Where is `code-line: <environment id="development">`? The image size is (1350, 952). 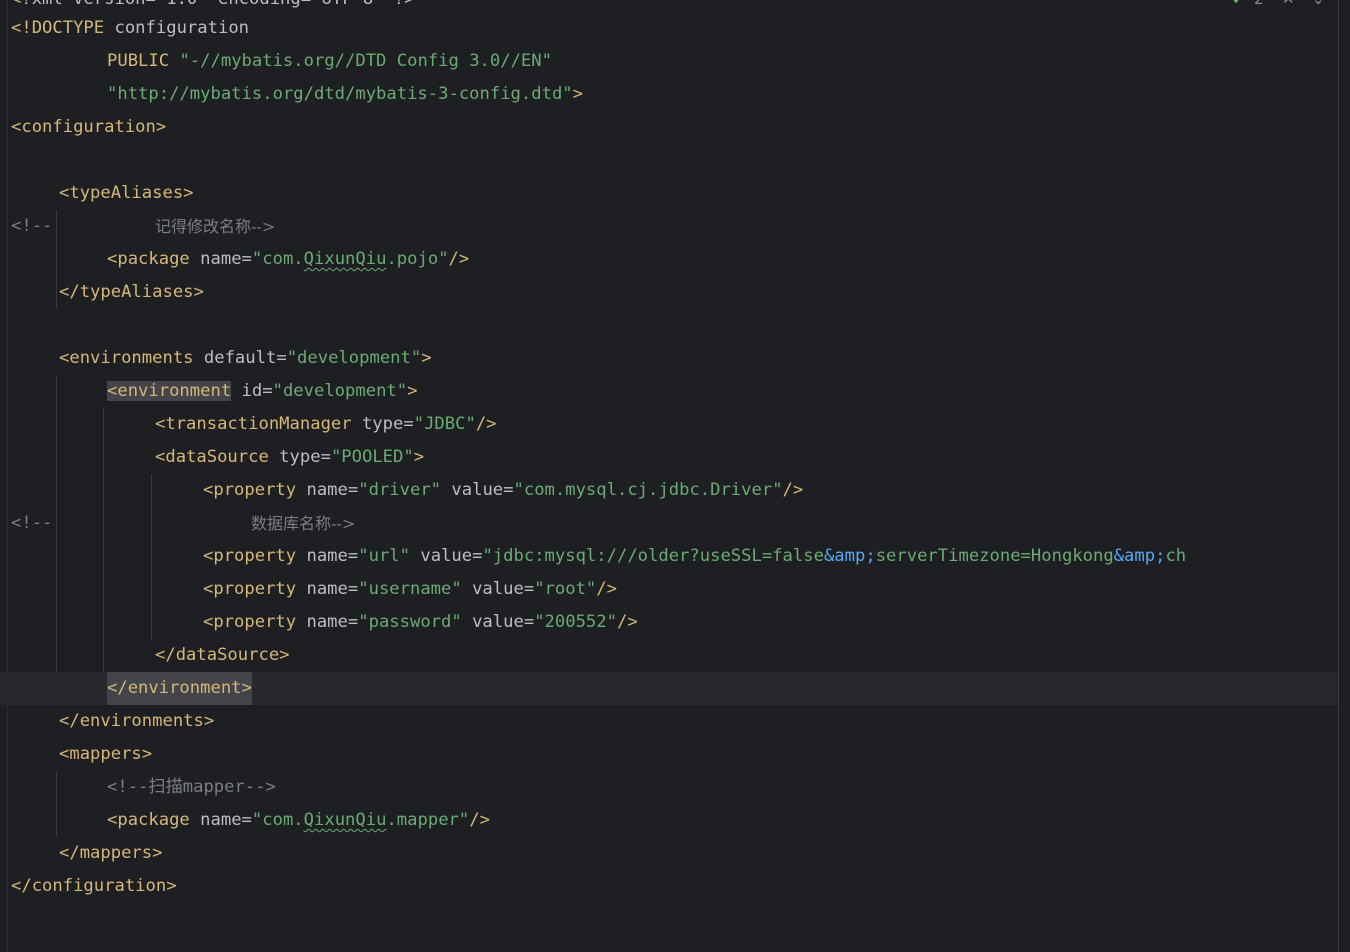 code-line: <environment id="development"> is located at coordinates (668, 391).